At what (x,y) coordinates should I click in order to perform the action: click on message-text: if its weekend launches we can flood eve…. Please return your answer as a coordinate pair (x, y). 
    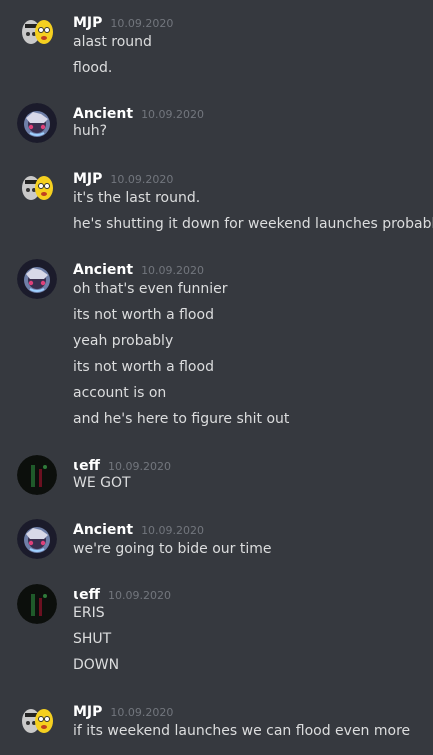
    Looking at the image, I should click on (242, 731).